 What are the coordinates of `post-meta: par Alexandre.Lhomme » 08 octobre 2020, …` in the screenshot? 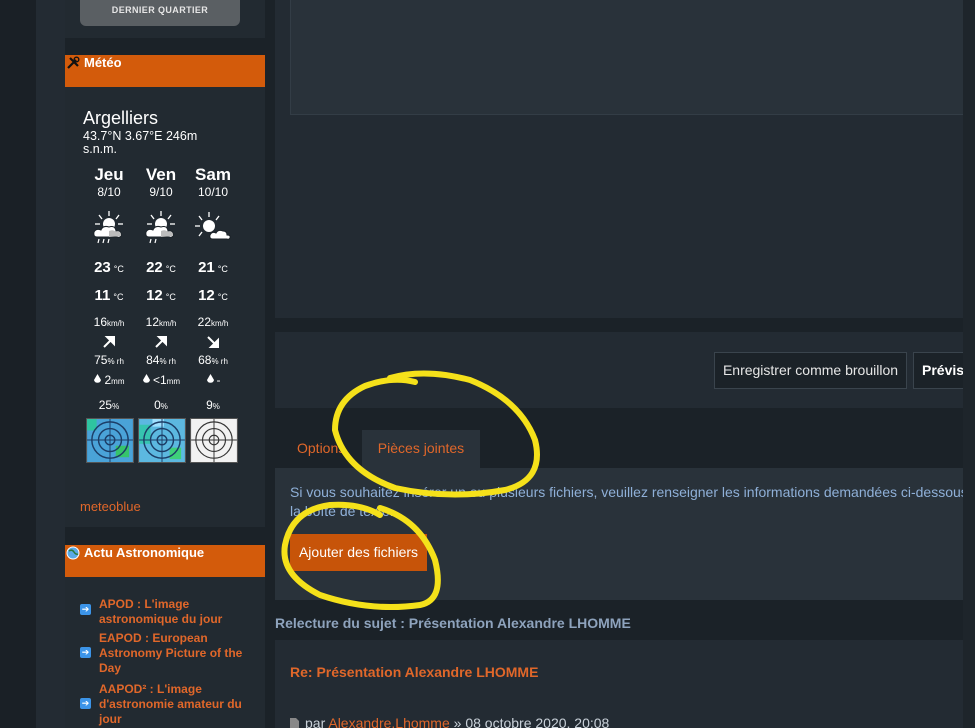 It's located at (449, 721).